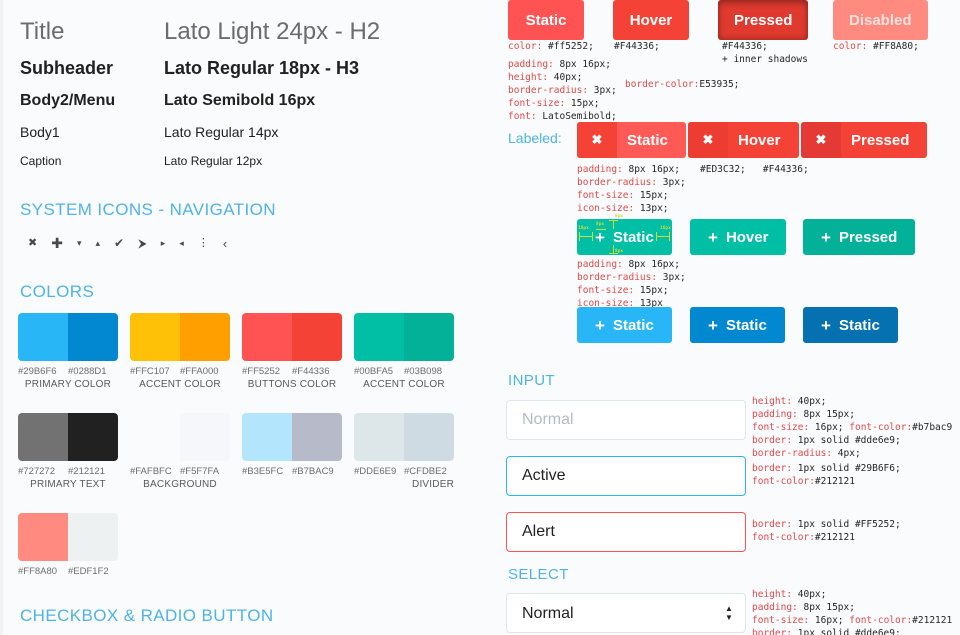  Describe the element at coordinates (626, 420) in the screenshot. I see `input-normal` at that location.